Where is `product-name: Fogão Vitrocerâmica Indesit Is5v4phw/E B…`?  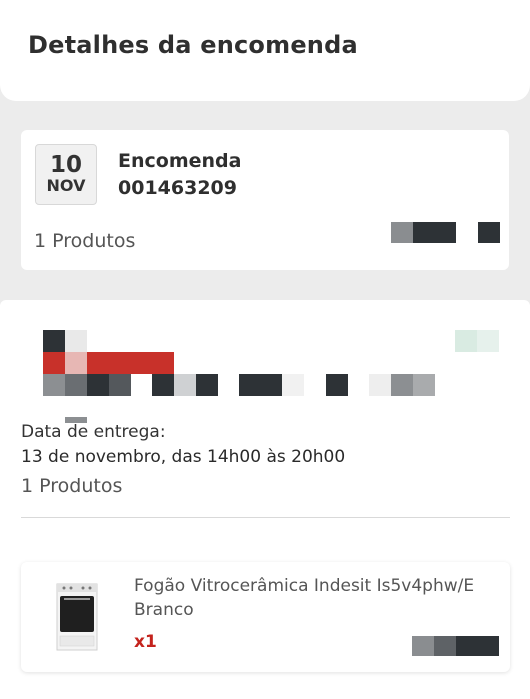 product-name: Fogão Vitrocerâmica Indesit Is5v4phw/E B… is located at coordinates (304, 598).